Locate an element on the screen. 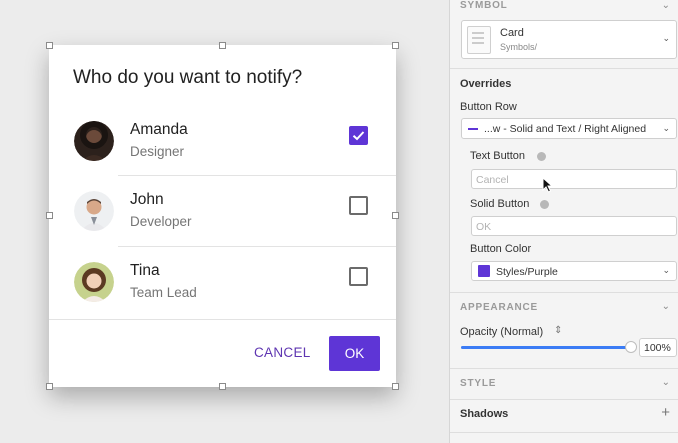  solid-button-label: Solid Button is located at coordinates (500, 204).